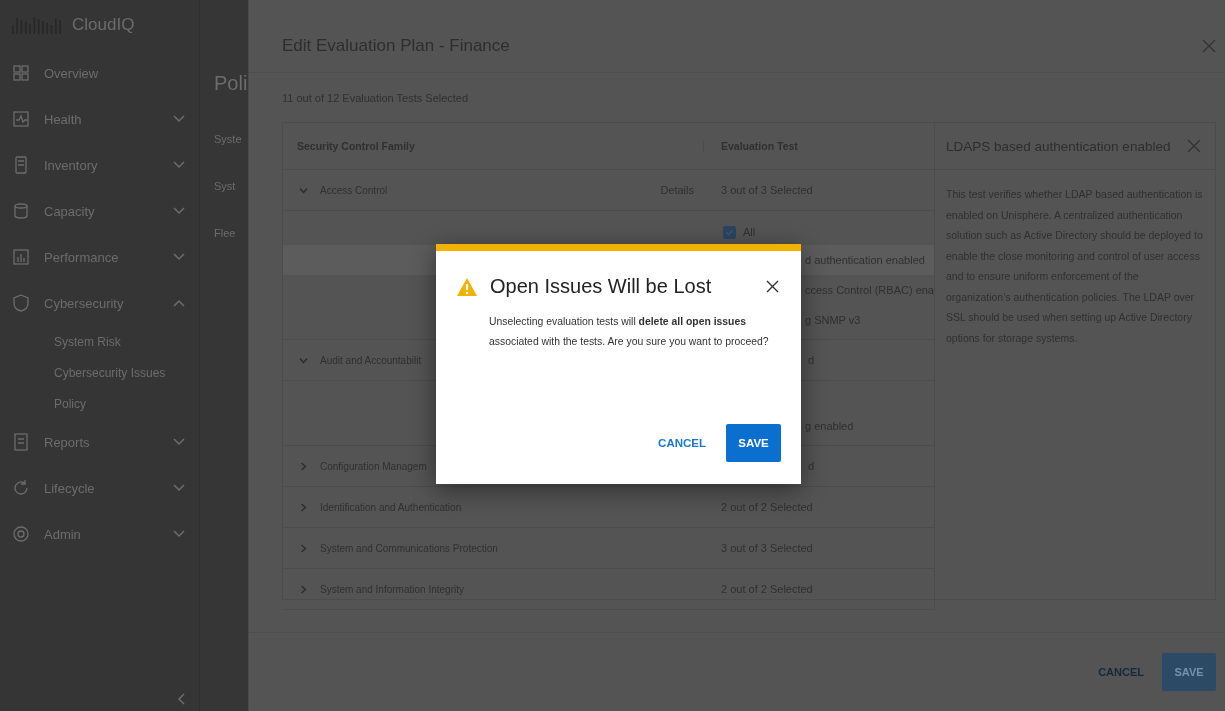 The width and height of the screenshot is (1225, 711). What do you see at coordinates (181, 699) in the screenshot?
I see `collapse-icon` at bounding box center [181, 699].